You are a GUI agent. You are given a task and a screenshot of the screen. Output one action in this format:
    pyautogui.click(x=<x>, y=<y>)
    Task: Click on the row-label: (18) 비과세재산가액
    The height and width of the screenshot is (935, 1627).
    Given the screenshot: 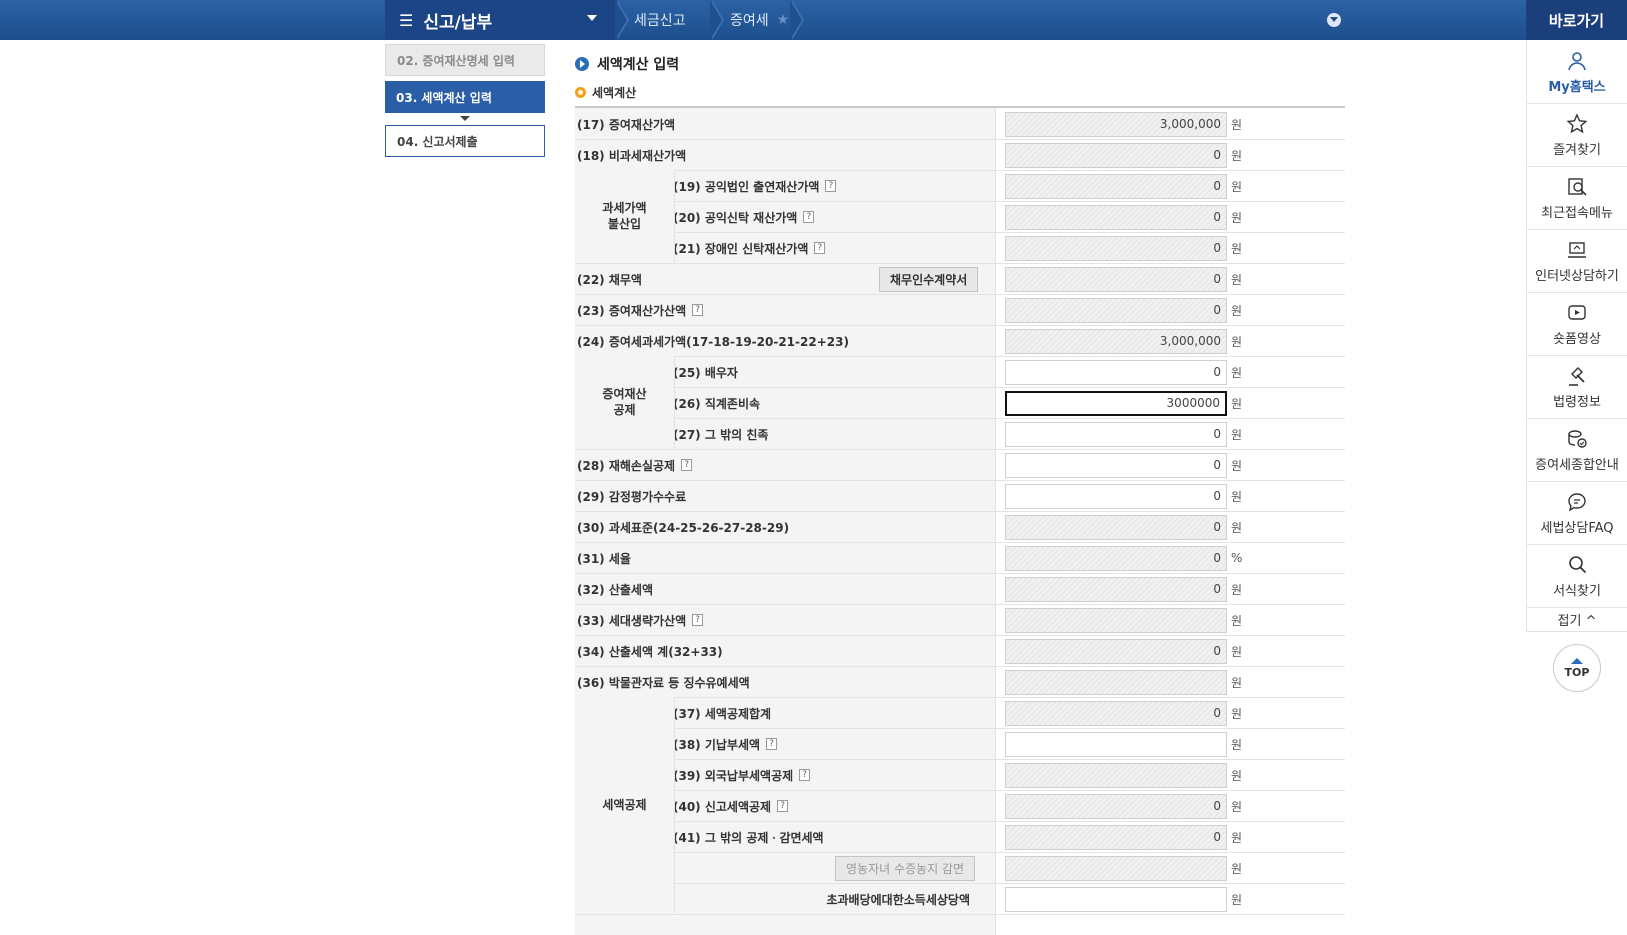 What is the action you would take?
    pyautogui.click(x=632, y=155)
    